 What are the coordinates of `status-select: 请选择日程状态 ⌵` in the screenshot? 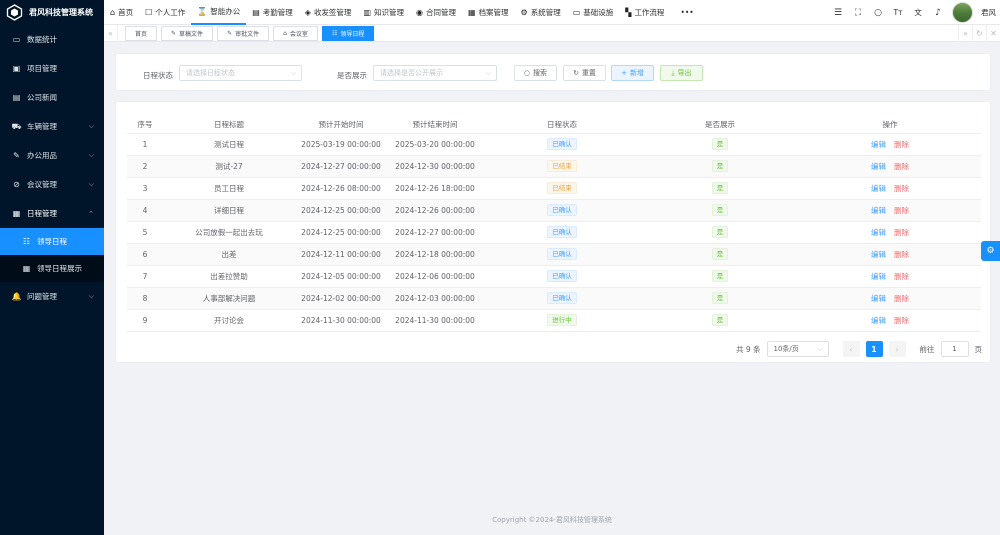 It's located at (240, 73).